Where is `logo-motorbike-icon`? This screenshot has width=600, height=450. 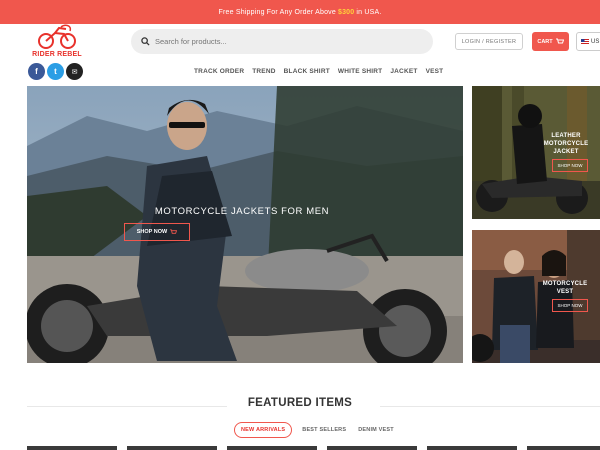 logo-motorbike-icon is located at coordinates (57, 36).